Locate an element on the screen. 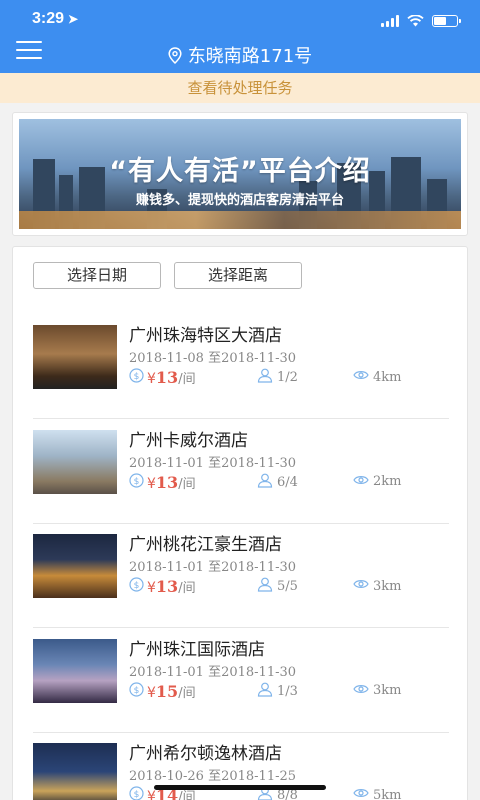 The image size is (480, 800). hotel-meta: $ ¥ 15 /间 1/3 3km is located at coordinates (289, 692).